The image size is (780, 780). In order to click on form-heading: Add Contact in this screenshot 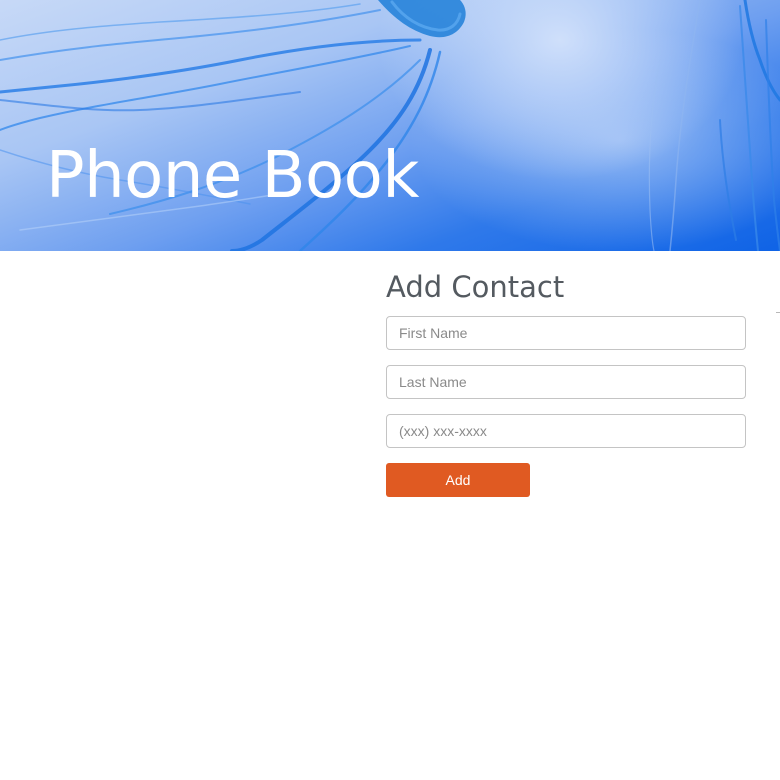, I will do `click(475, 287)`.